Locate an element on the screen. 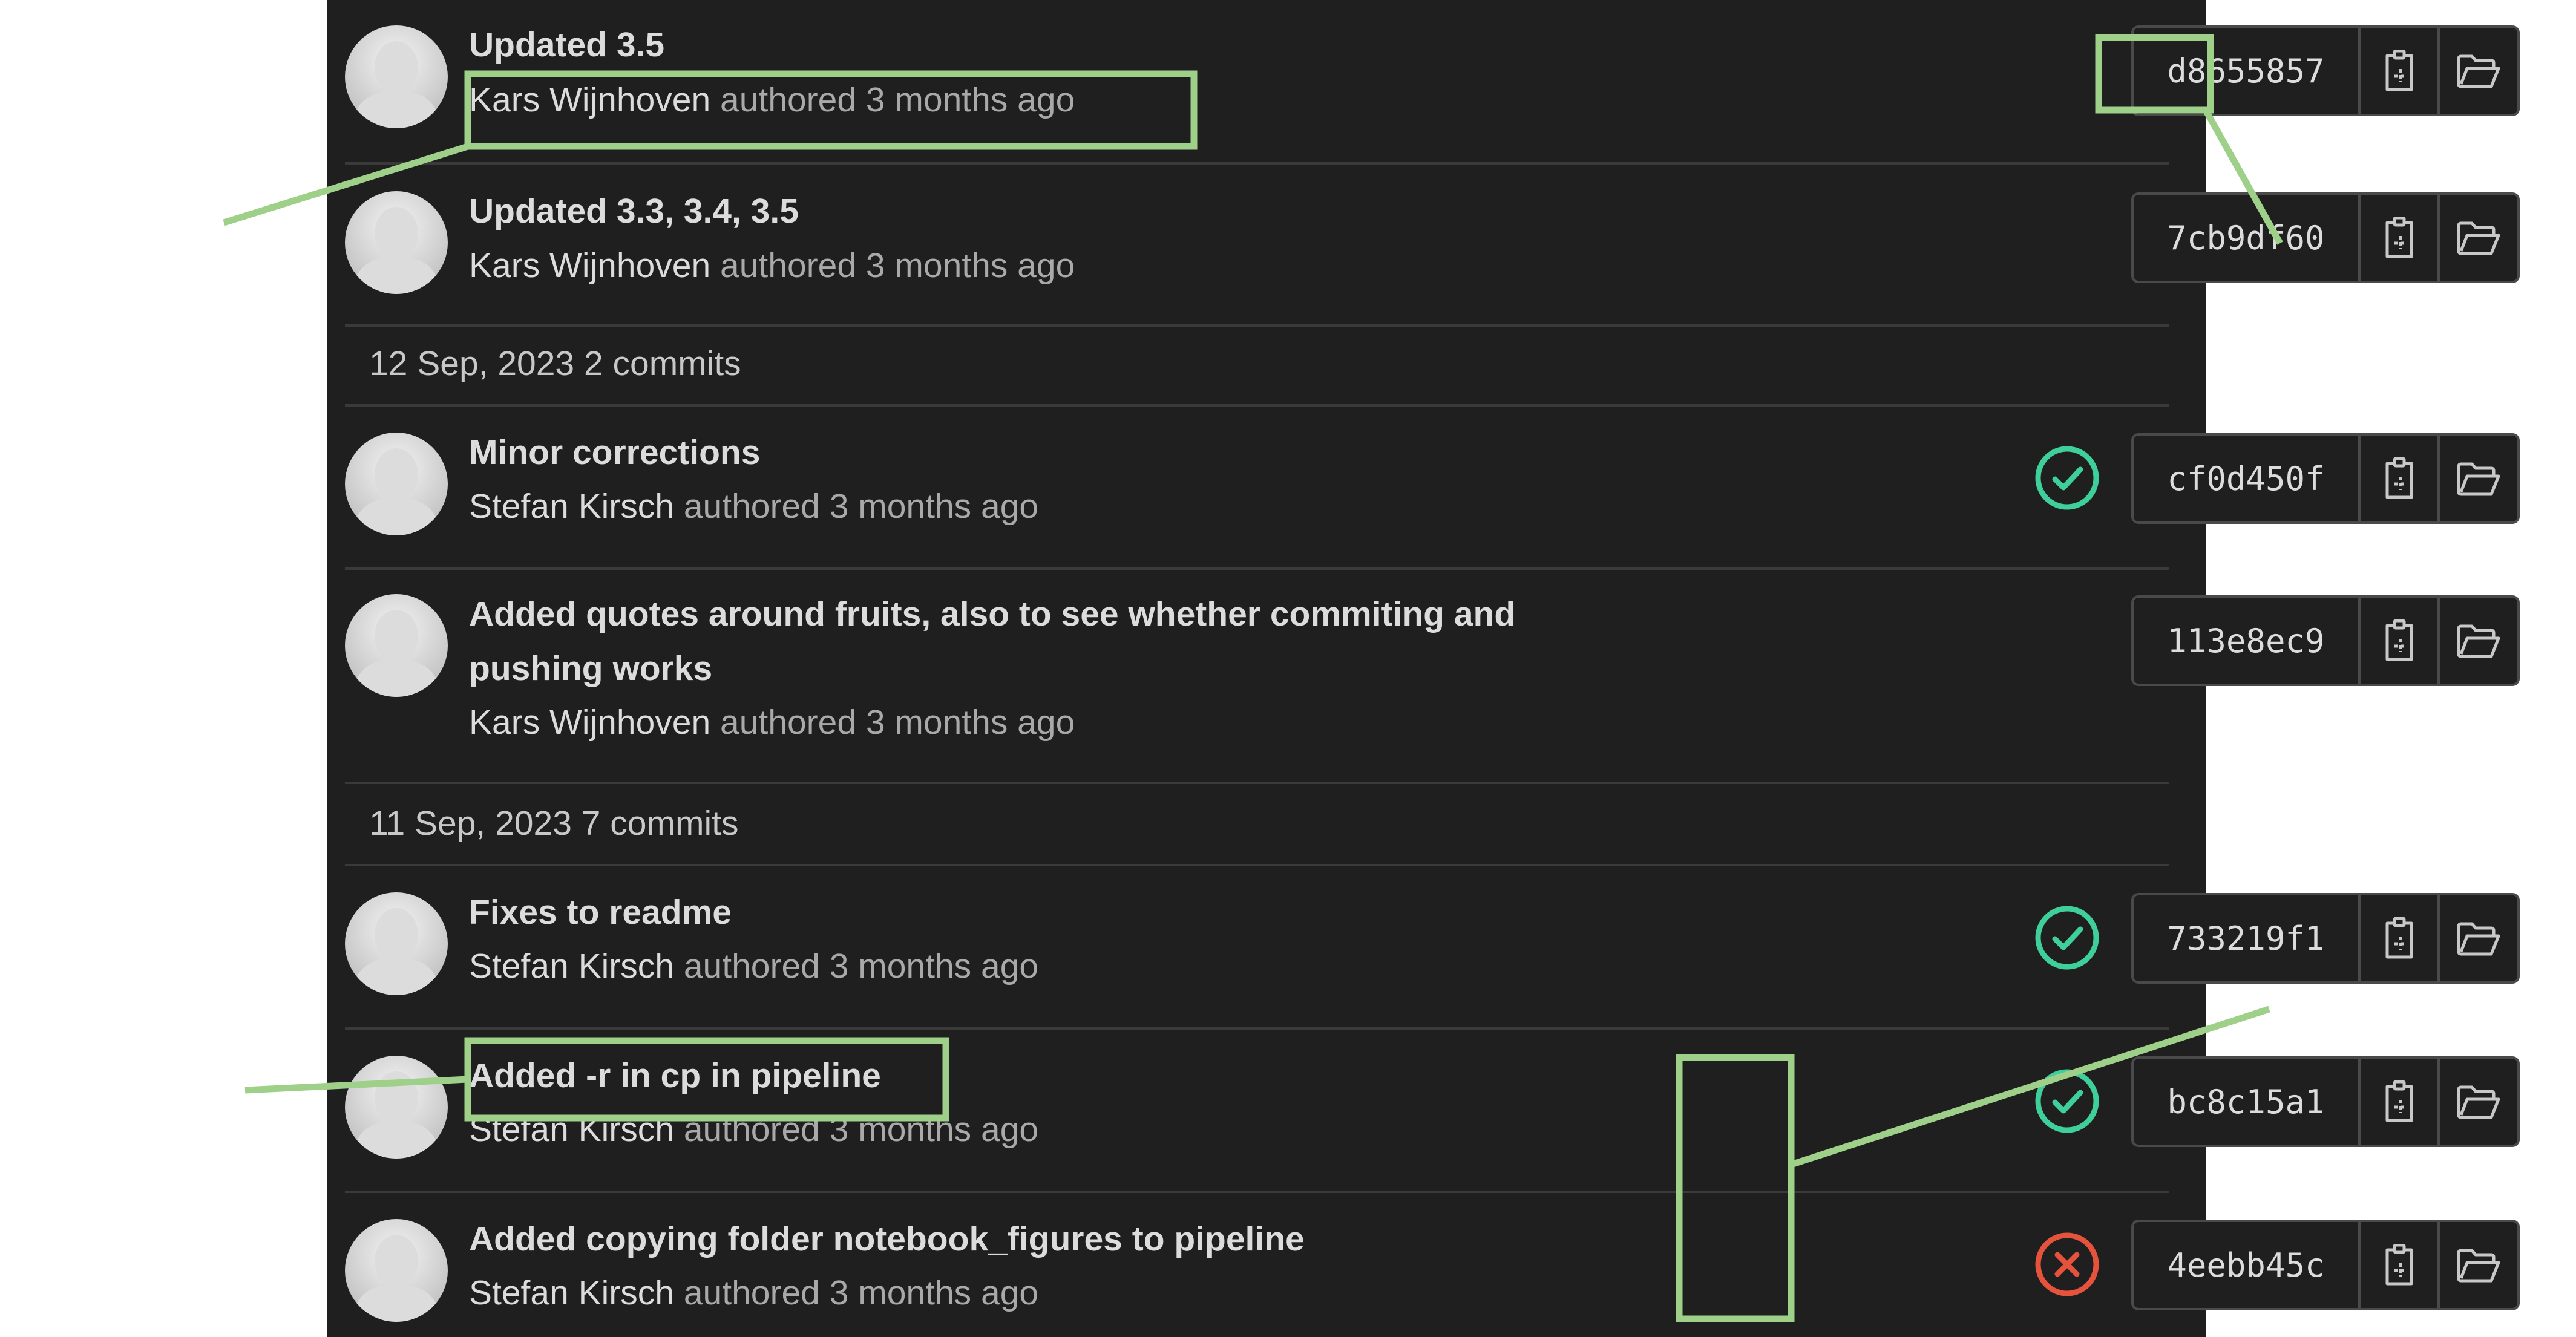 This screenshot has height=1337, width=2576. date-group-header: 12 Sep, 2023 2 commits is located at coordinates (1257, 365).